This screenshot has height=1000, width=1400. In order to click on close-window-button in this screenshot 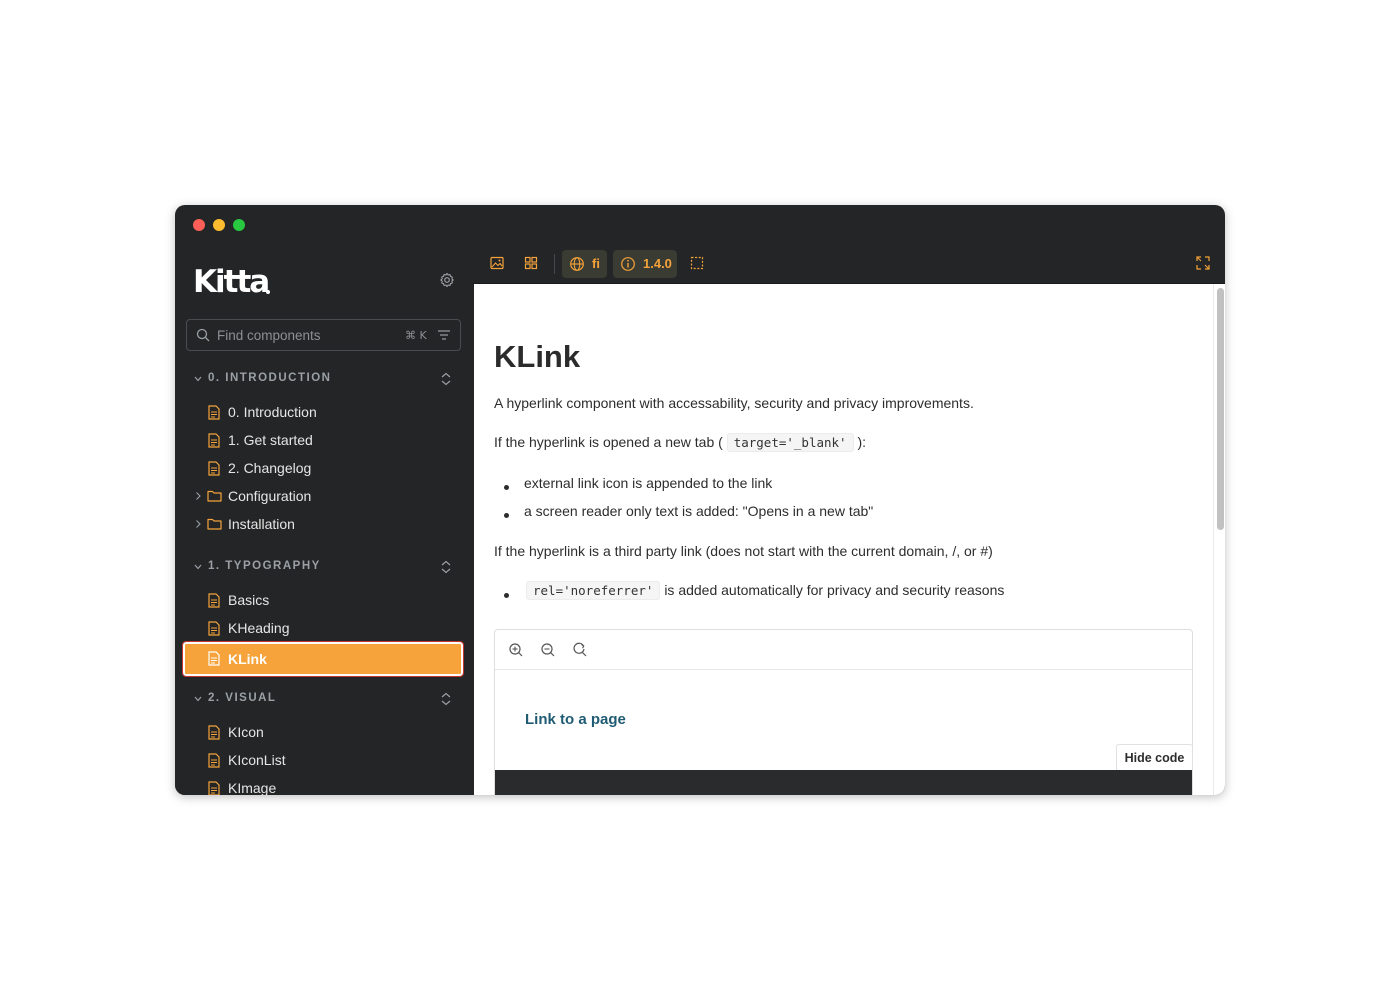, I will do `click(199, 225)`.